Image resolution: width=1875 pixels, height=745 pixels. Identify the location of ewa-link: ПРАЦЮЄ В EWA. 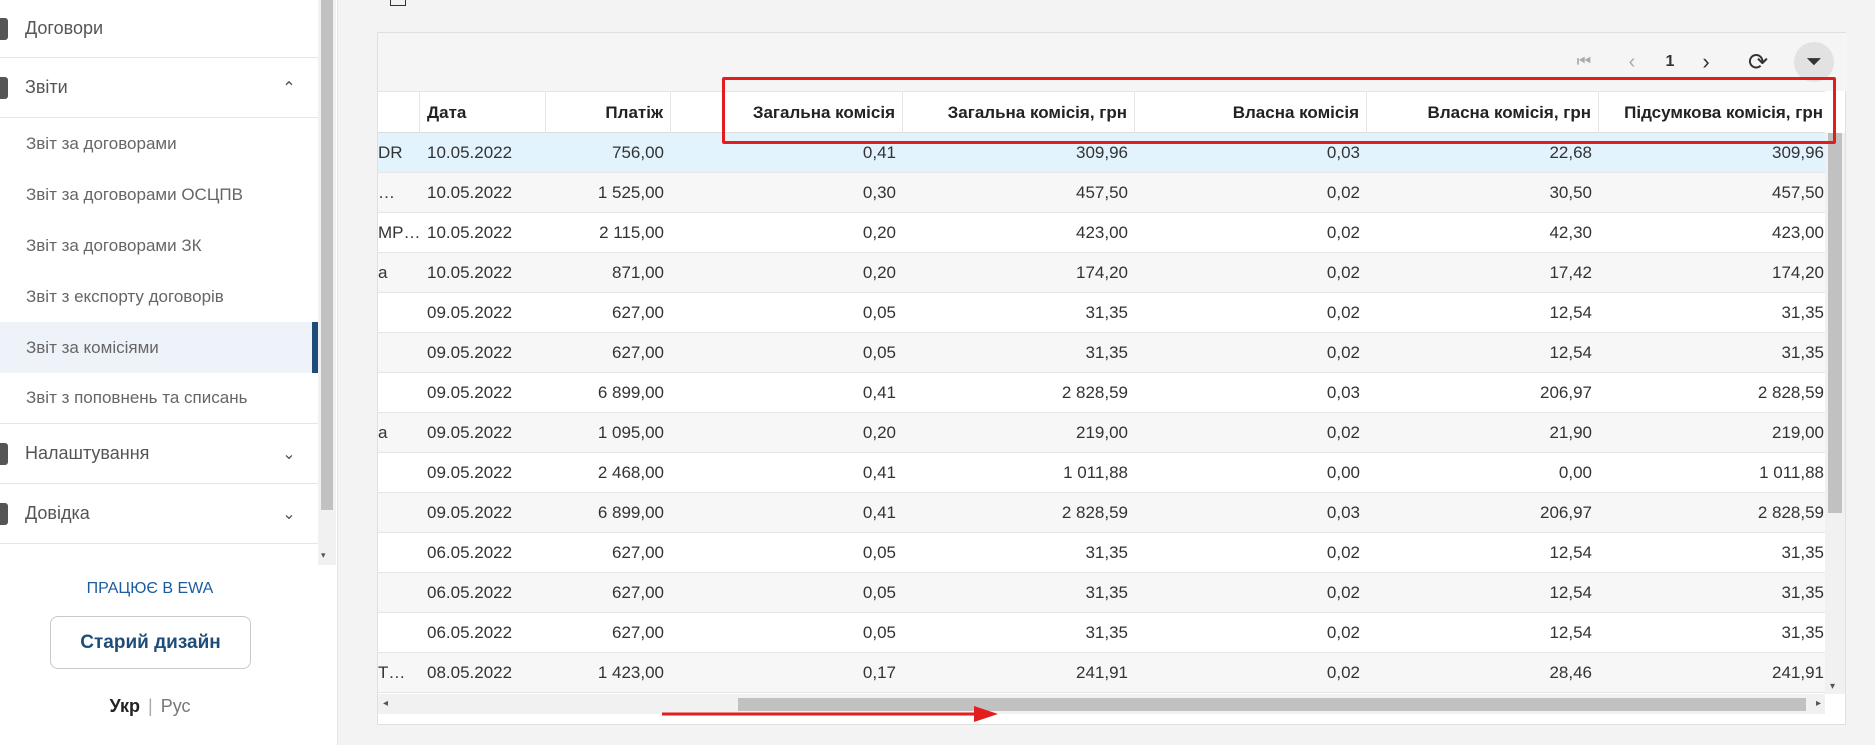
(150, 589).